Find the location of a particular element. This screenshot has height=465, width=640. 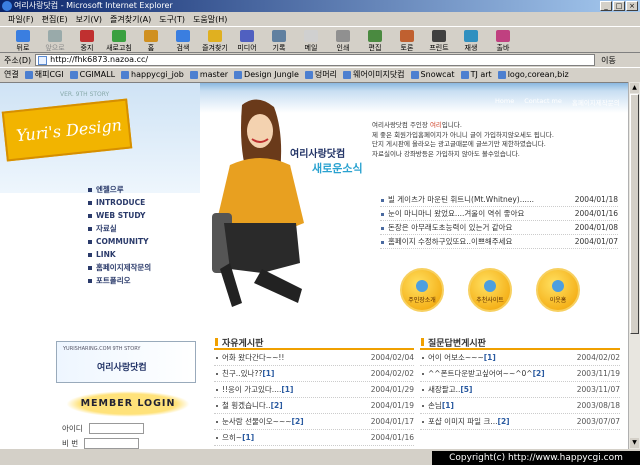

bar-icon is located at coordinates (503, 35).